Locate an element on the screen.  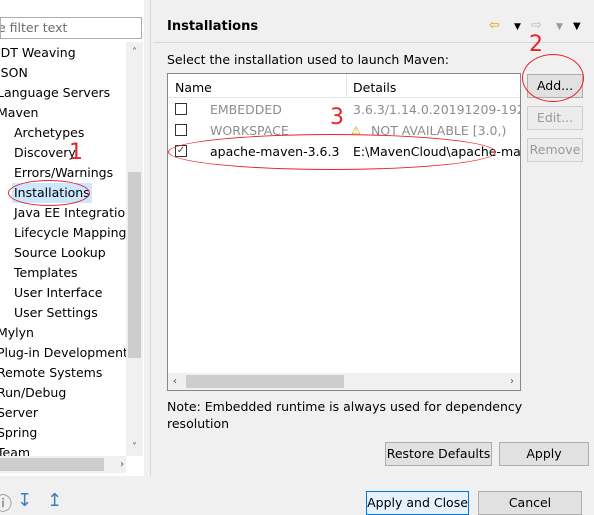
remove-button: Remove is located at coordinates (555, 150).